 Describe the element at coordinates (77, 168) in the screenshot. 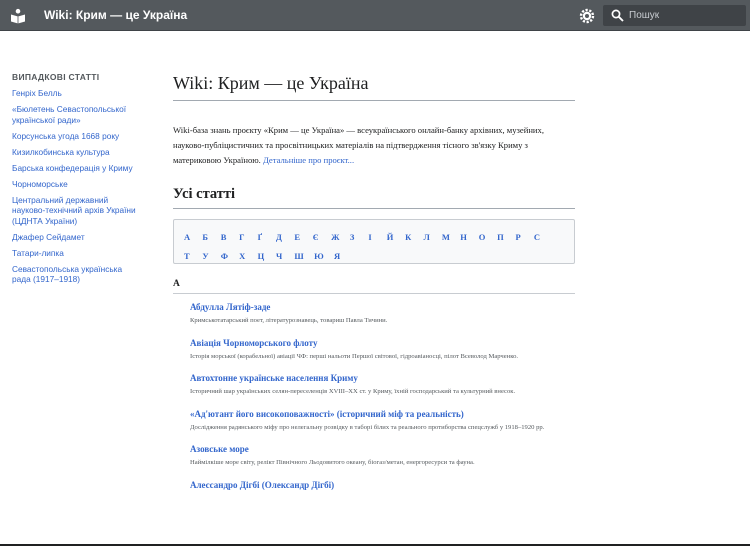

I see `sidebar-item: Барська конфедерація у Криму` at that location.